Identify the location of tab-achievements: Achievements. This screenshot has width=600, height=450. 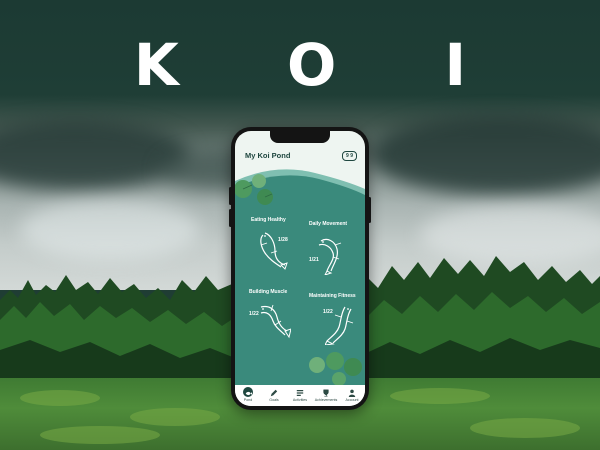
(326, 396).